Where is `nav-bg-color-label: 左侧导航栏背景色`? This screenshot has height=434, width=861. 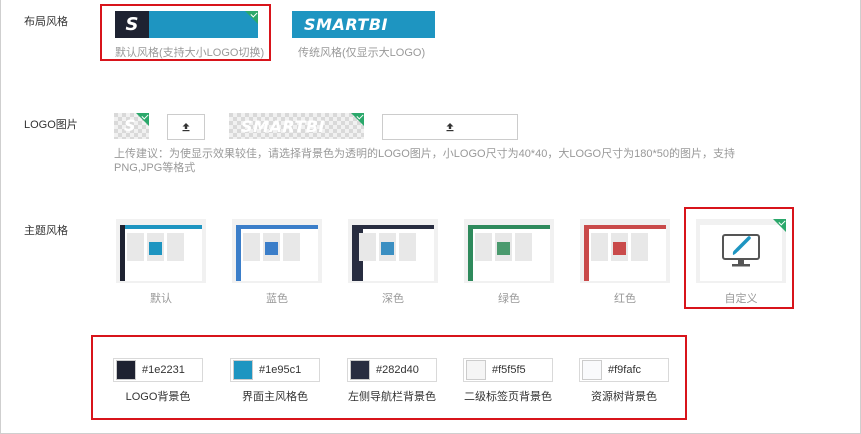 nav-bg-color-label: 左侧导航栏背景色 is located at coordinates (392, 397).